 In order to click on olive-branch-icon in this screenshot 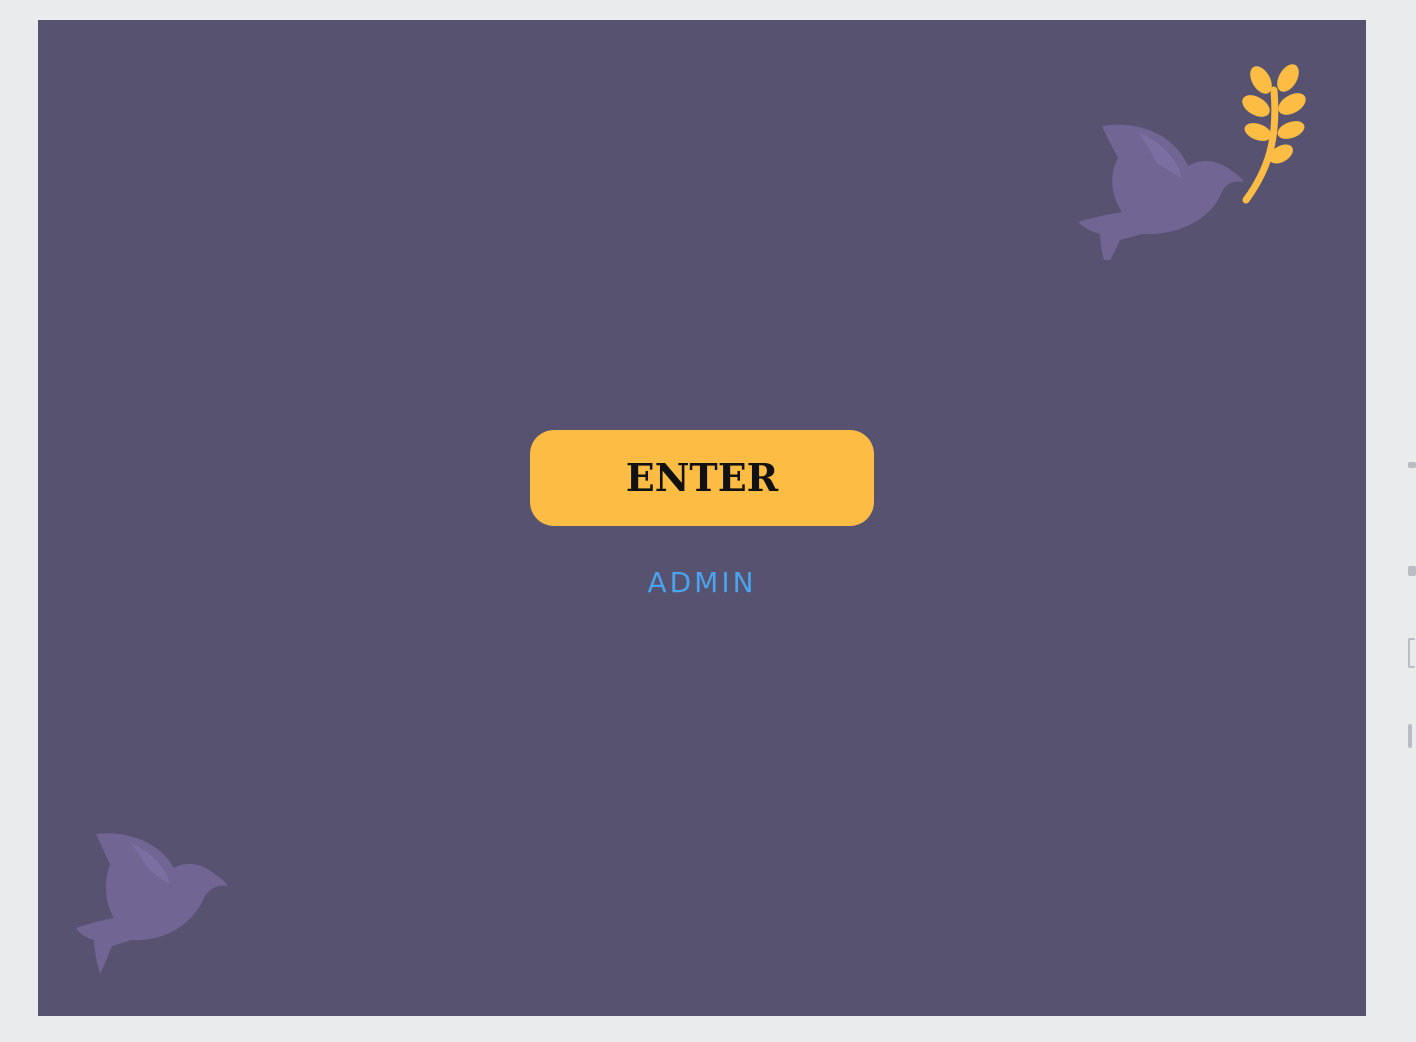, I will do `click(1274, 134)`.